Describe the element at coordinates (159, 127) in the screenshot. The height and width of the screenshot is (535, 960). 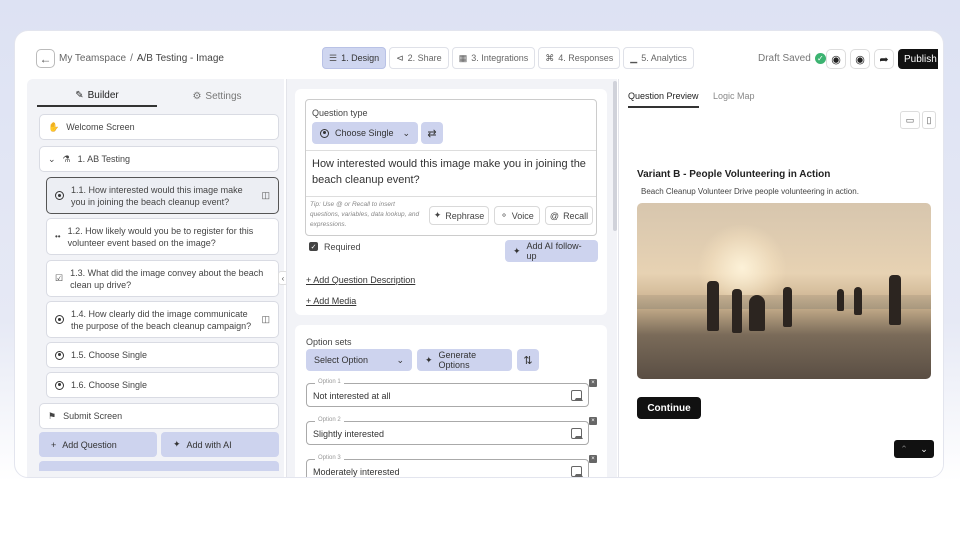
I see `welcome-screen-item: ✋ Welcome Screen` at that location.